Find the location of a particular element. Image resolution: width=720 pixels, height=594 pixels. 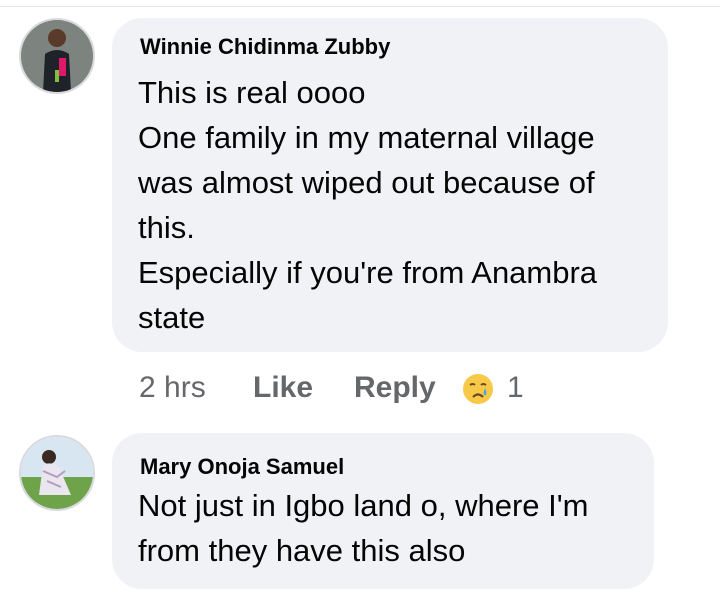

avatar-mary is located at coordinates (57, 473).